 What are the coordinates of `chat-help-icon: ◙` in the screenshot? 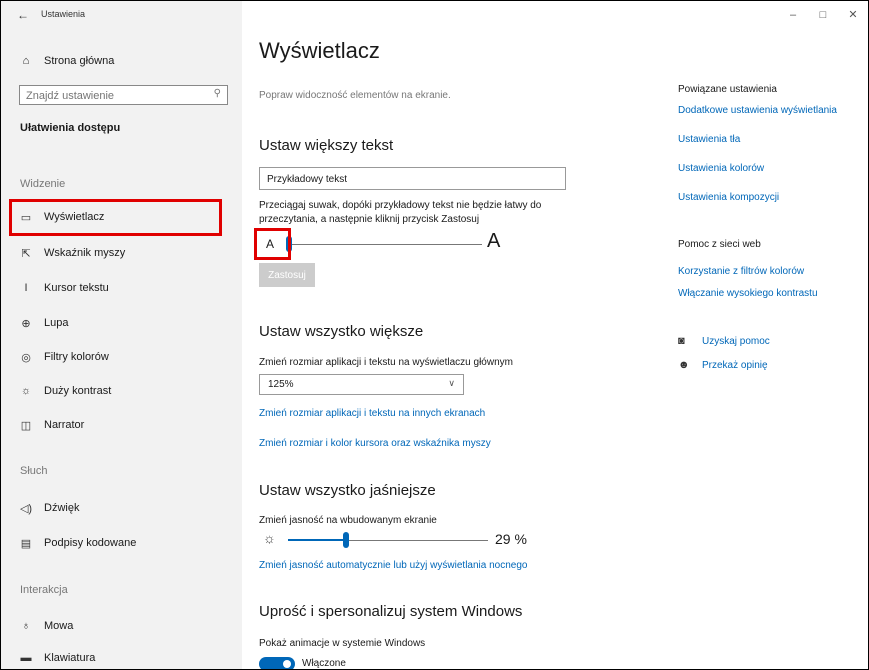 It's located at (681, 341).